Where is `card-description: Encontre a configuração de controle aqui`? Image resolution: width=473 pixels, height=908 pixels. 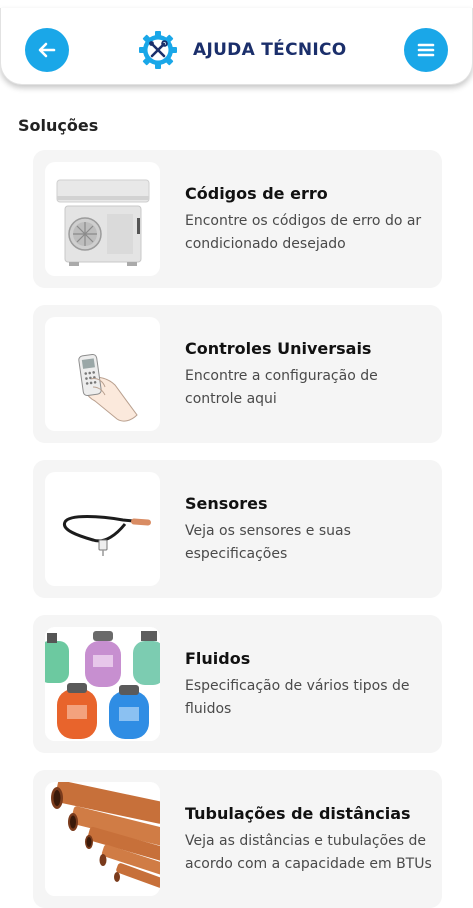
card-description: Encontre a configuração de controle aqui is located at coordinates (281, 387).